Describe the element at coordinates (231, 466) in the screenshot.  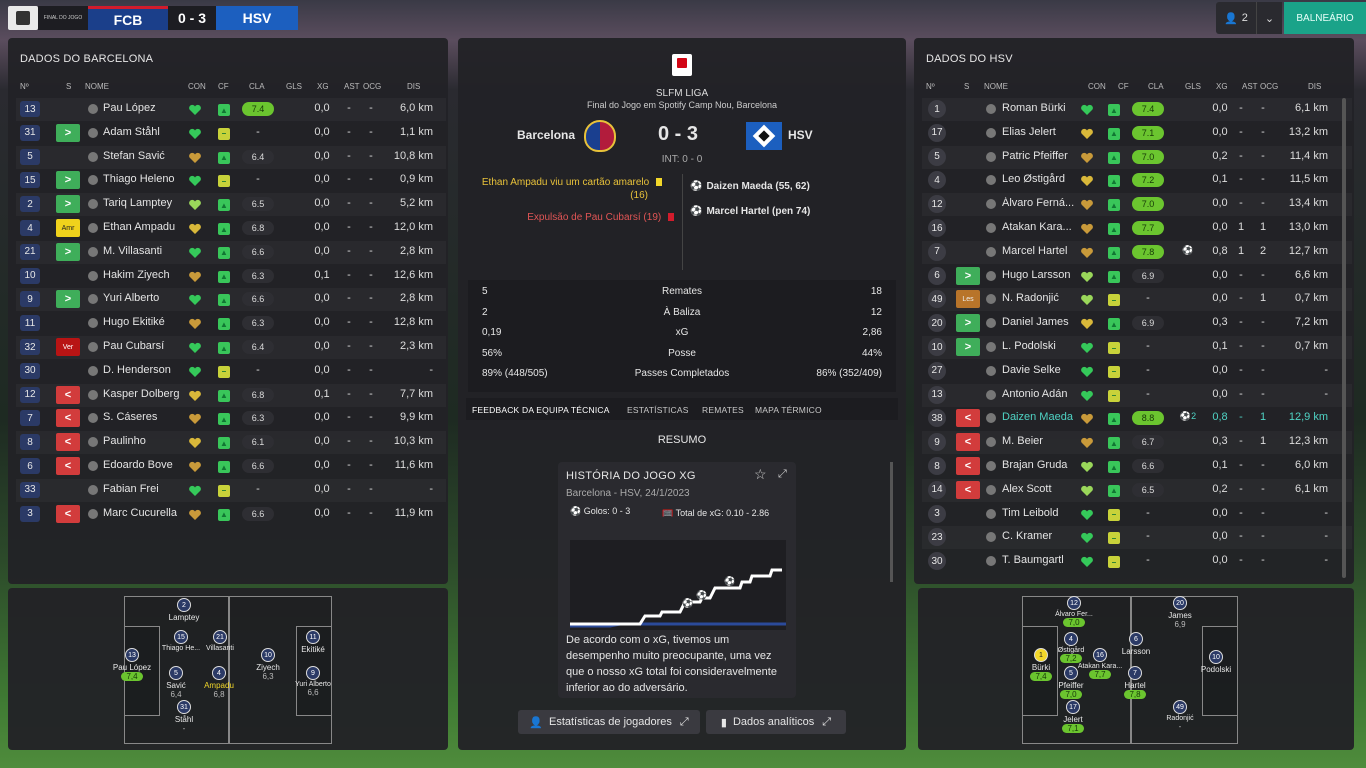
I see `table-row: 6 < Edoardo Bove ▲ 6.6 0,0 - - 11,6 km` at that location.